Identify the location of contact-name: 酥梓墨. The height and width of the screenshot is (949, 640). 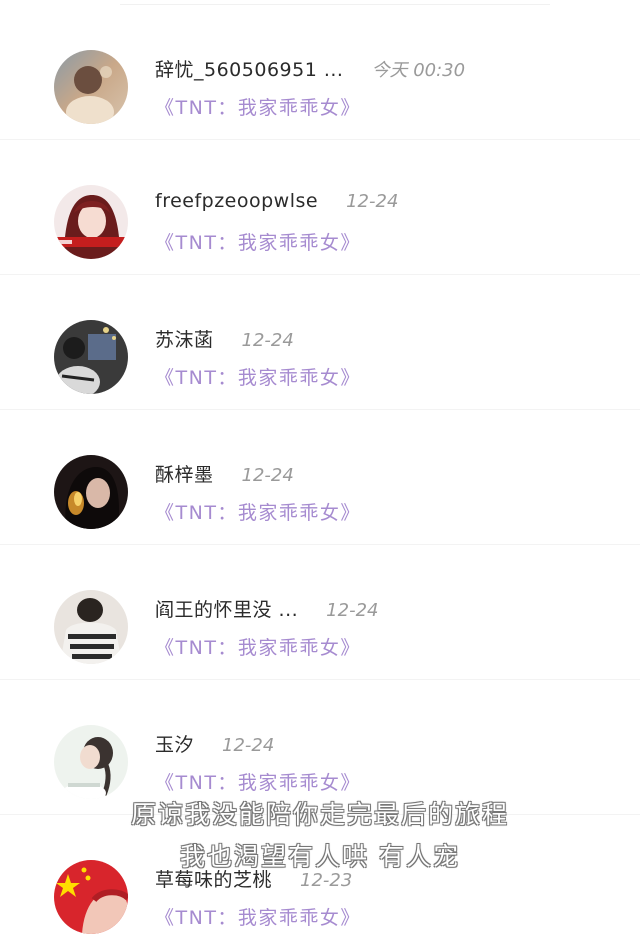
(184, 475).